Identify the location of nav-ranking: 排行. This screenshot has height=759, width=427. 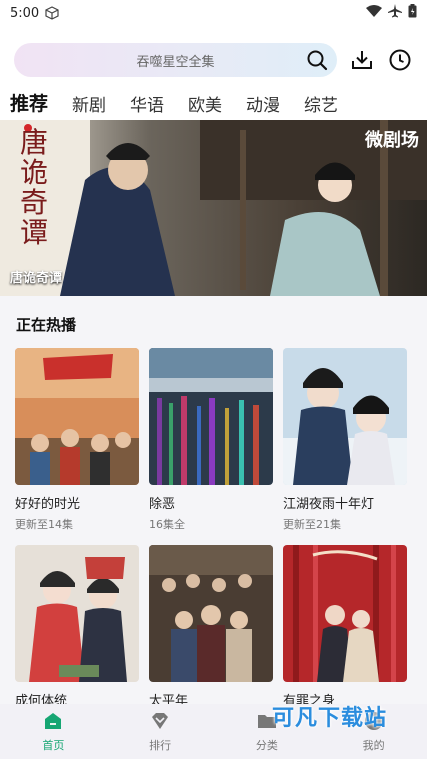
(160, 731).